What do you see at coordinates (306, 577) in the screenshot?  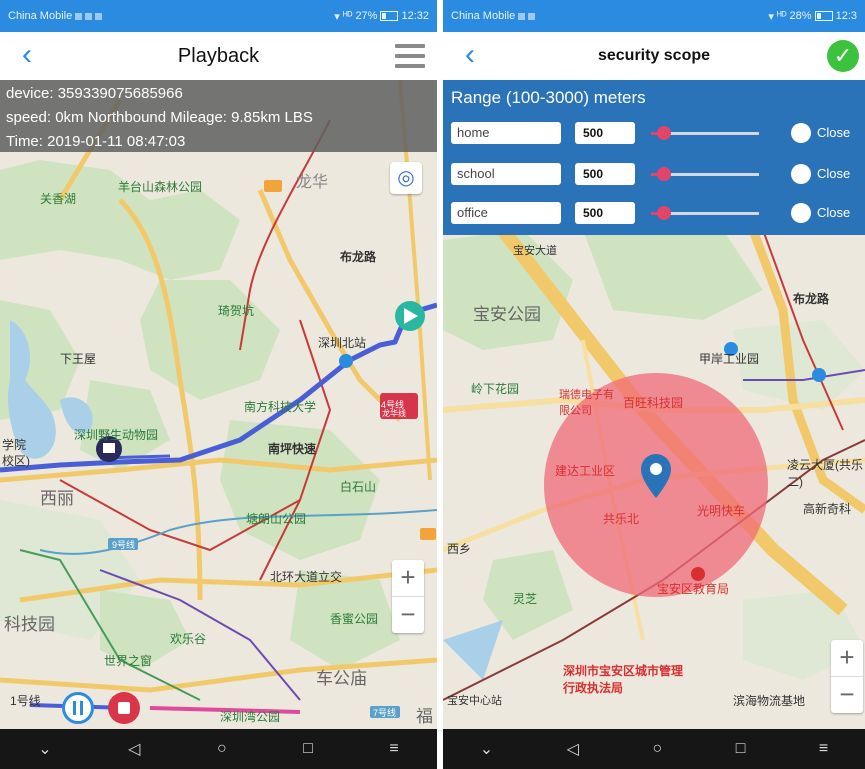 I see `map-label: 北环大道立交` at bounding box center [306, 577].